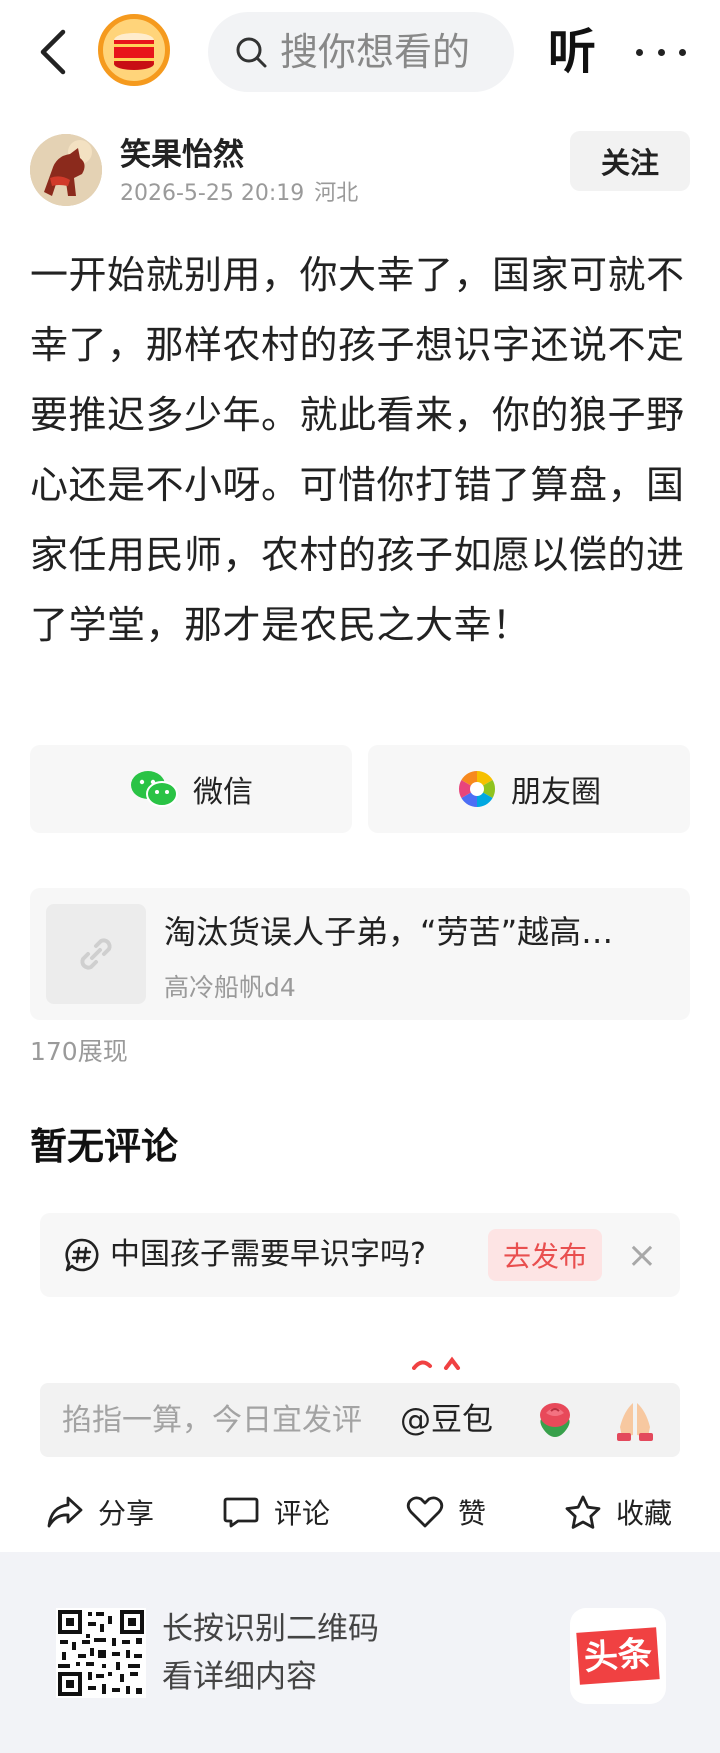 The width and height of the screenshot is (720, 1753). I want to click on like-label: 赞, so click(472, 1513).